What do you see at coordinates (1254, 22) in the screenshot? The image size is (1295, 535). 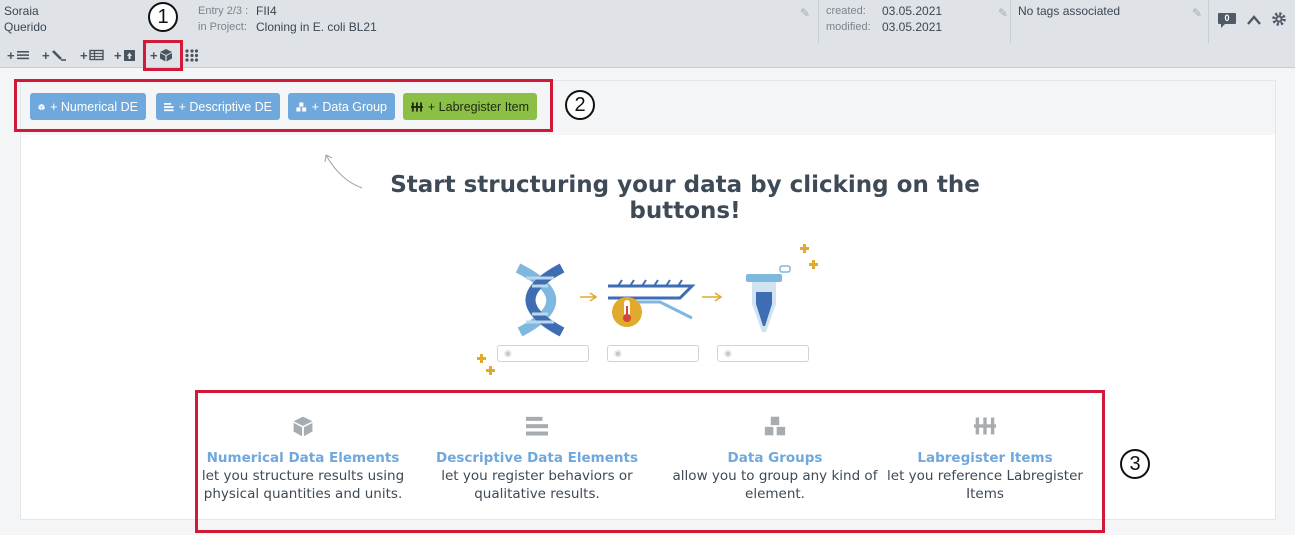 I see `collapse-chevron-up-icon` at bounding box center [1254, 22].